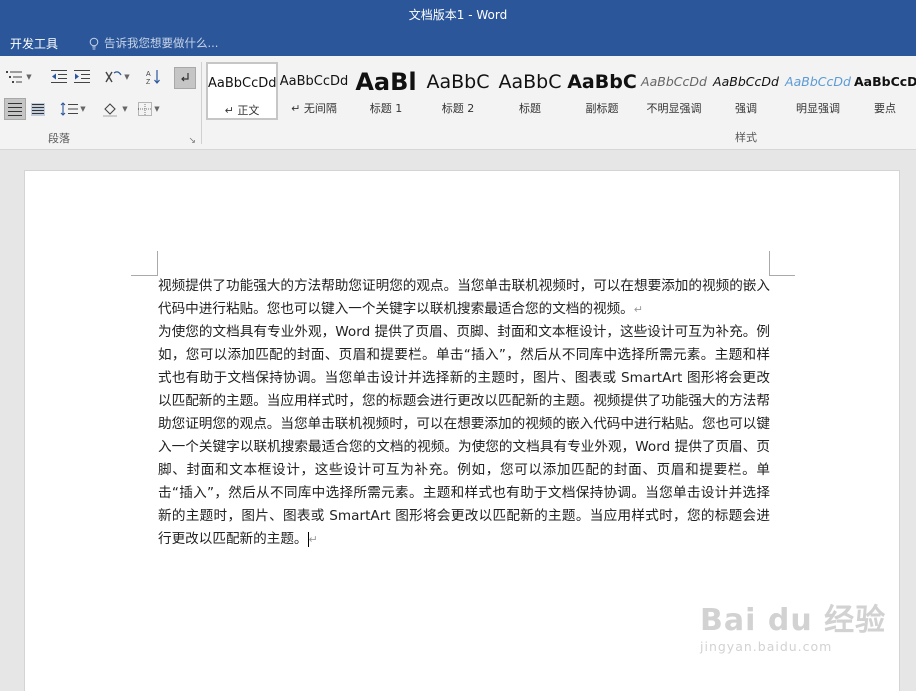 The height and width of the screenshot is (691, 916). What do you see at coordinates (386, 82) in the screenshot?
I see `style-sample: AaBl` at bounding box center [386, 82].